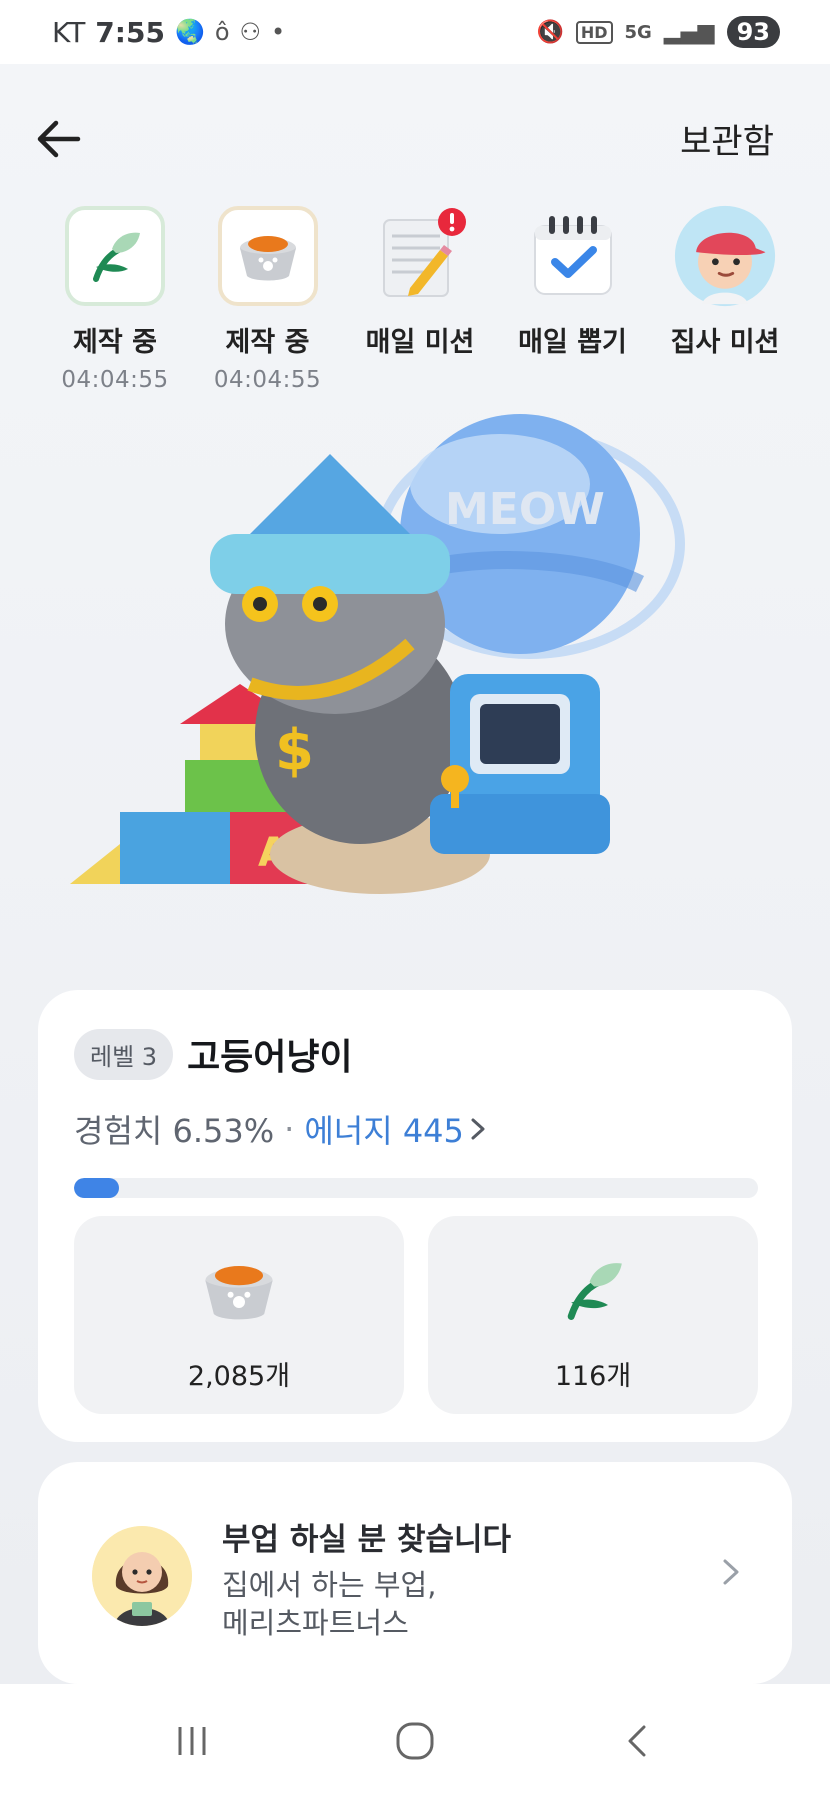 The width and height of the screenshot is (830, 1798). Describe the element at coordinates (315, 1623) in the screenshot. I see `ad-line-2: 메리츠파트너스` at that location.